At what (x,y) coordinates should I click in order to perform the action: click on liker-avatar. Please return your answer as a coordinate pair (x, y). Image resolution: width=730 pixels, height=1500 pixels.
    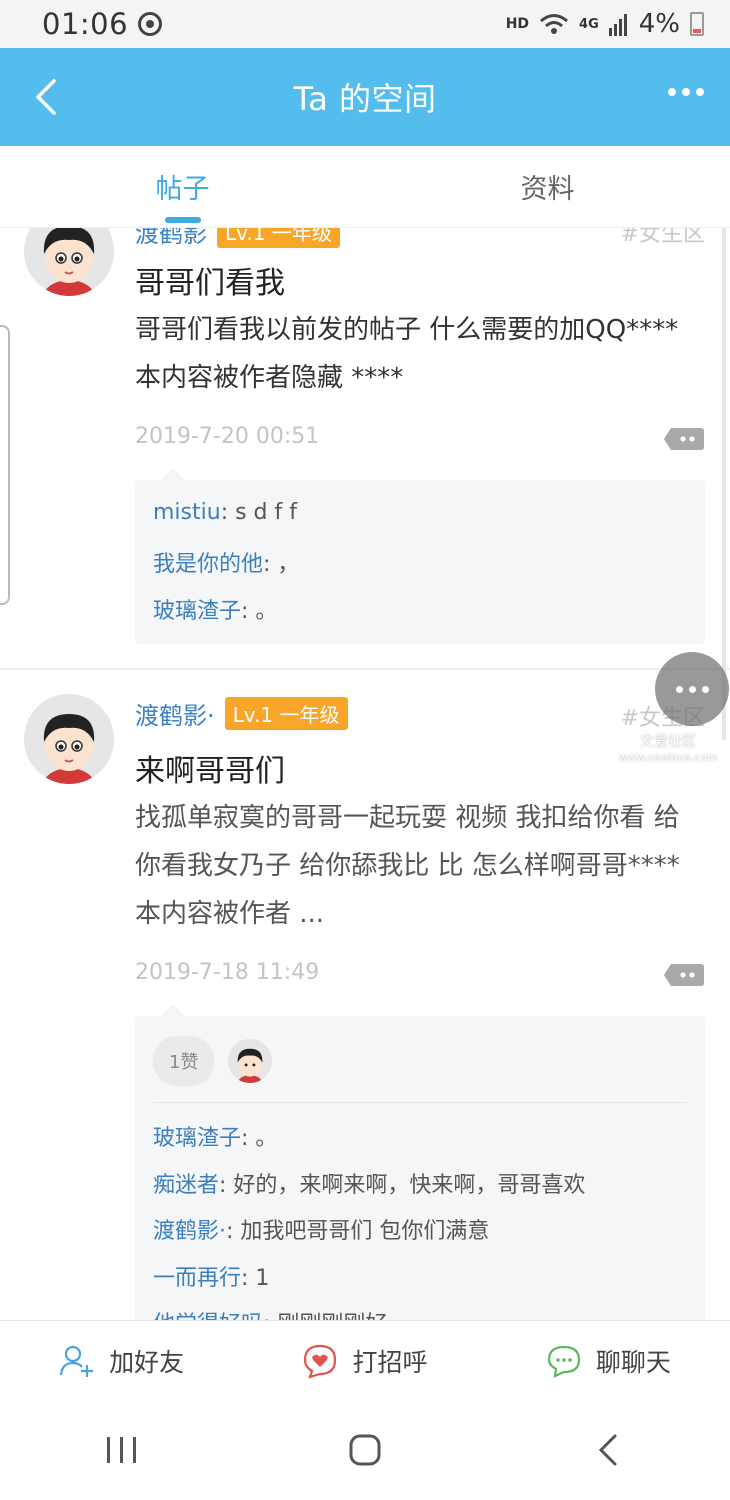
    Looking at the image, I should click on (250, 1061).